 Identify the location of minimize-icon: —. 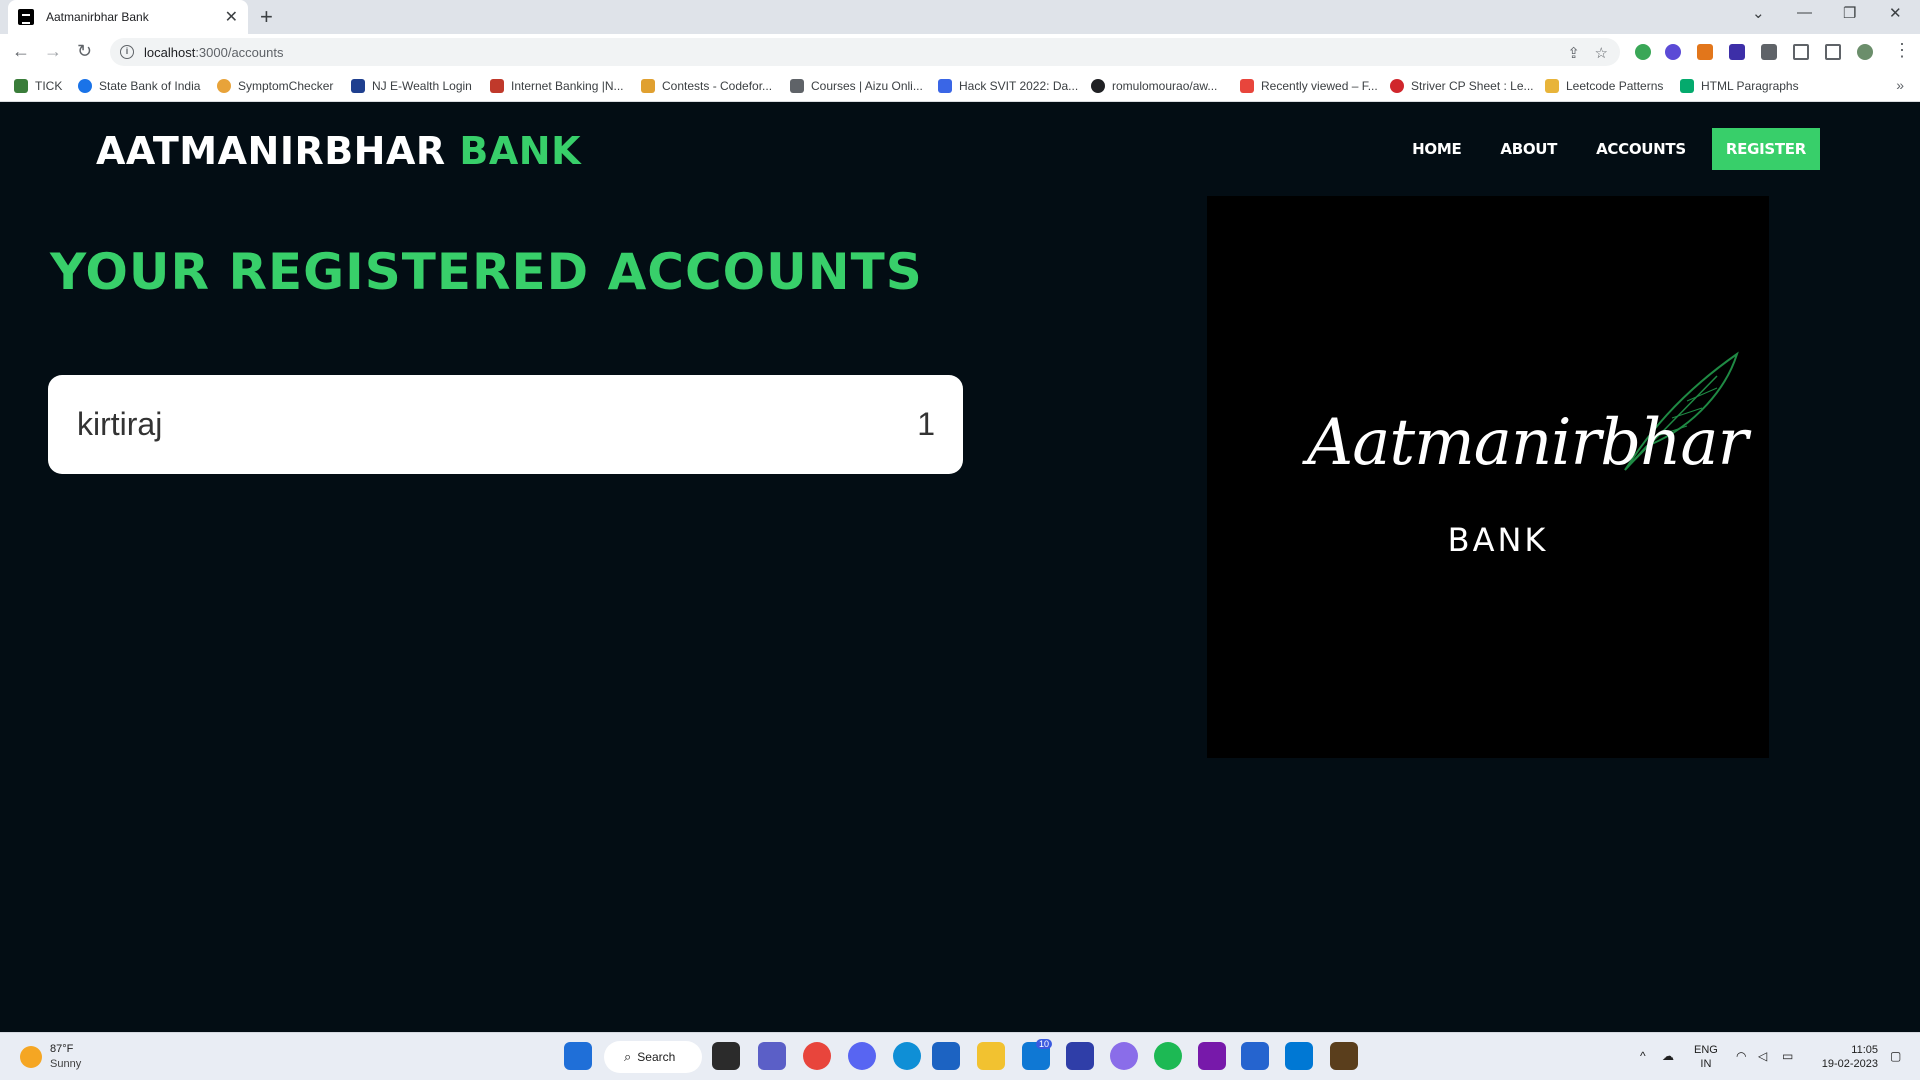
(1804, 12).